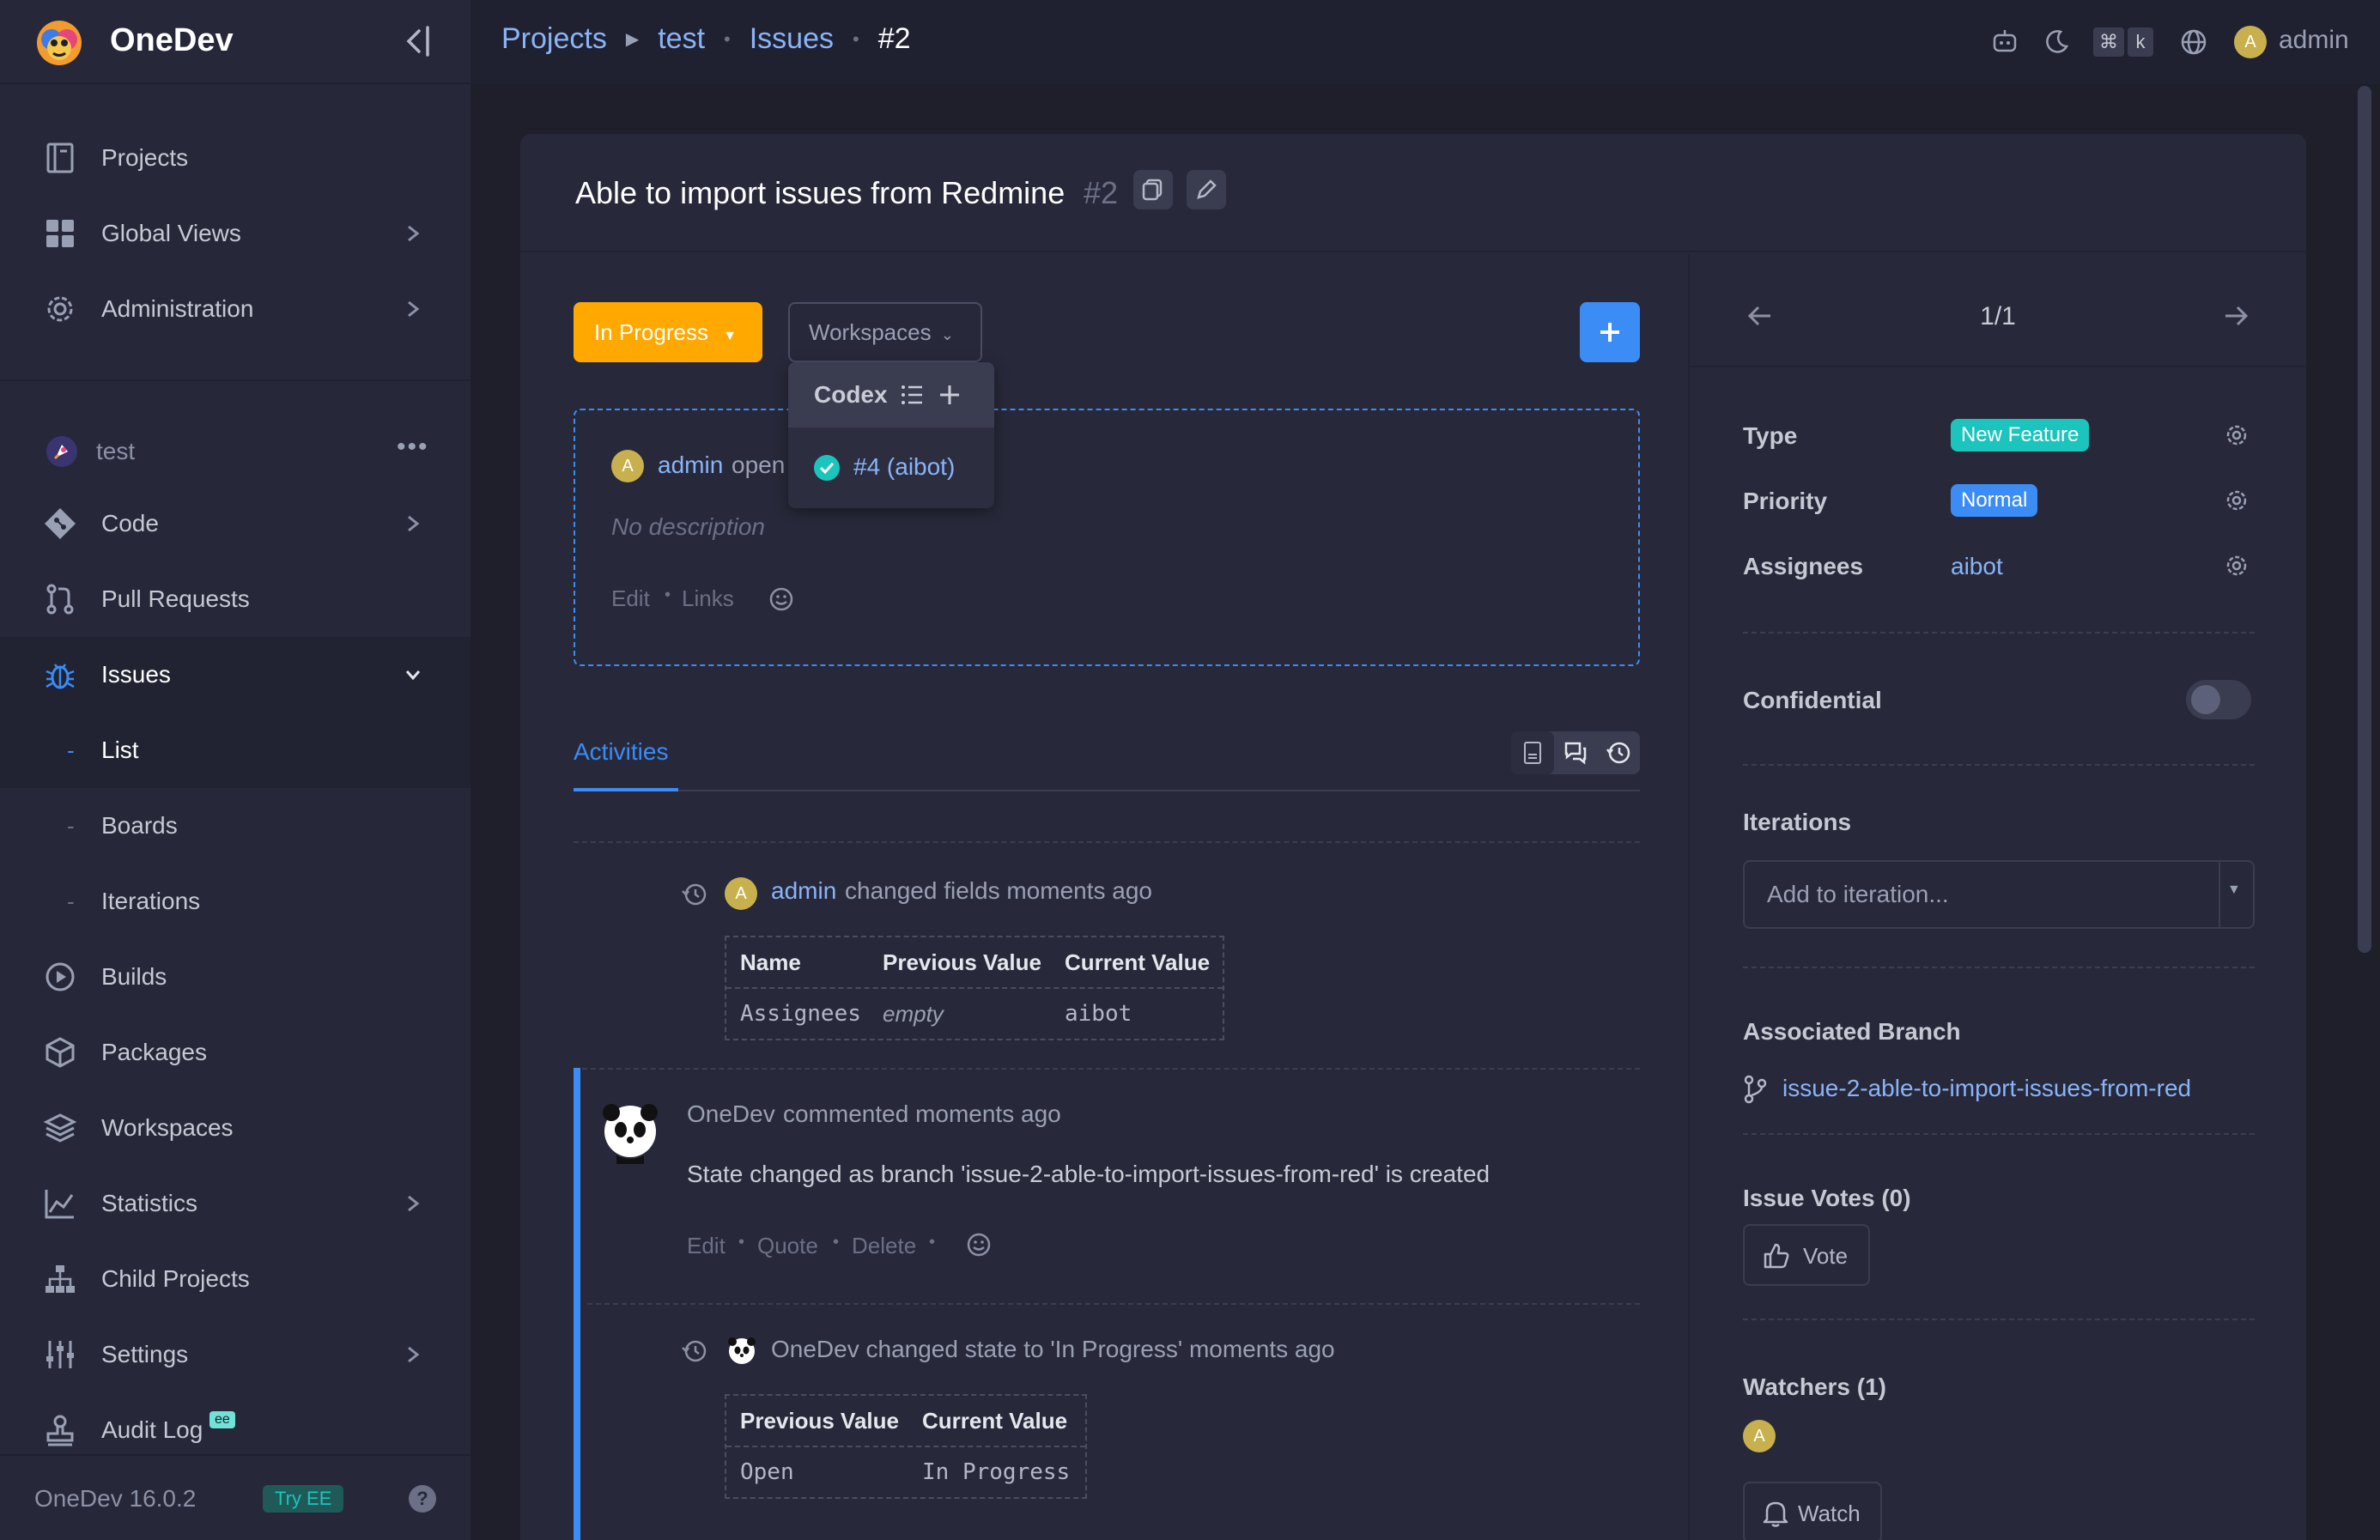 Image resolution: width=2380 pixels, height=1540 pixels. Describe the element at coordinates (1812, 1511) in the screenshot. I see `watch-button: Watch` at that location.